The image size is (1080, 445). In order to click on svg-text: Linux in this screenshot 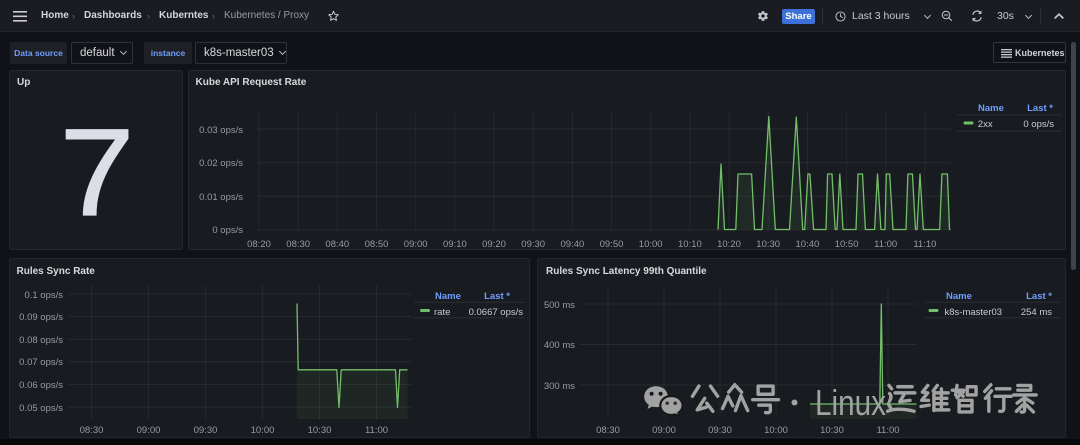, I will do `click(850, 402)`.